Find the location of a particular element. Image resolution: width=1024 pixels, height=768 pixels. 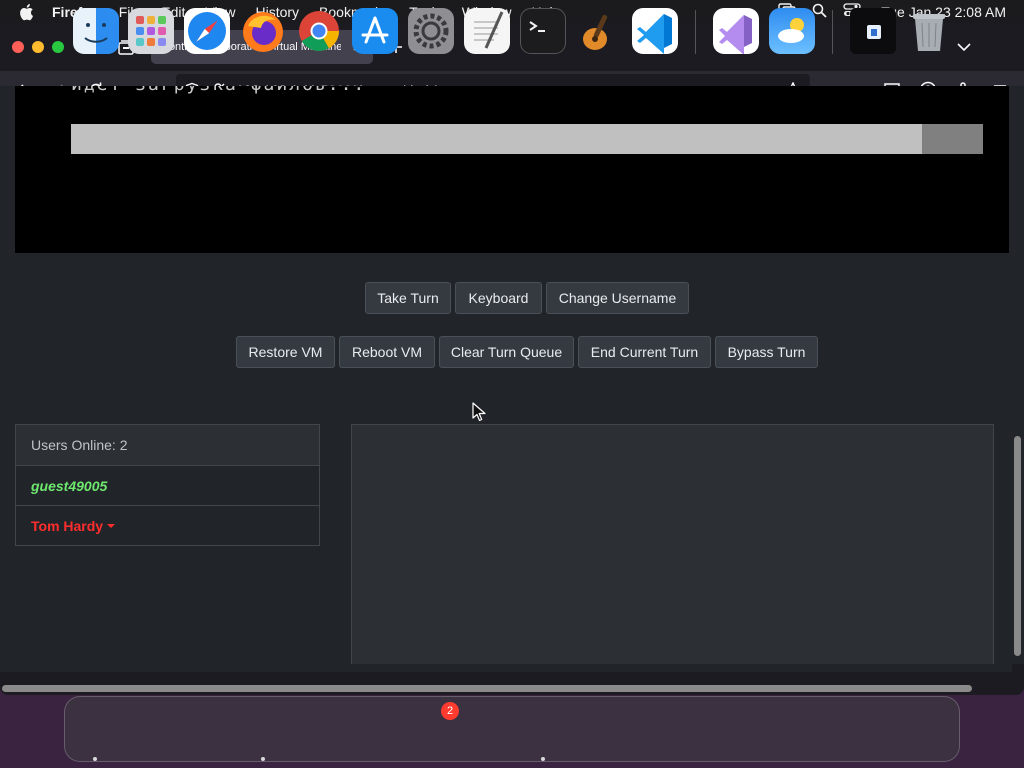

running-indicator-firefox is located at coordinates (263, 759).